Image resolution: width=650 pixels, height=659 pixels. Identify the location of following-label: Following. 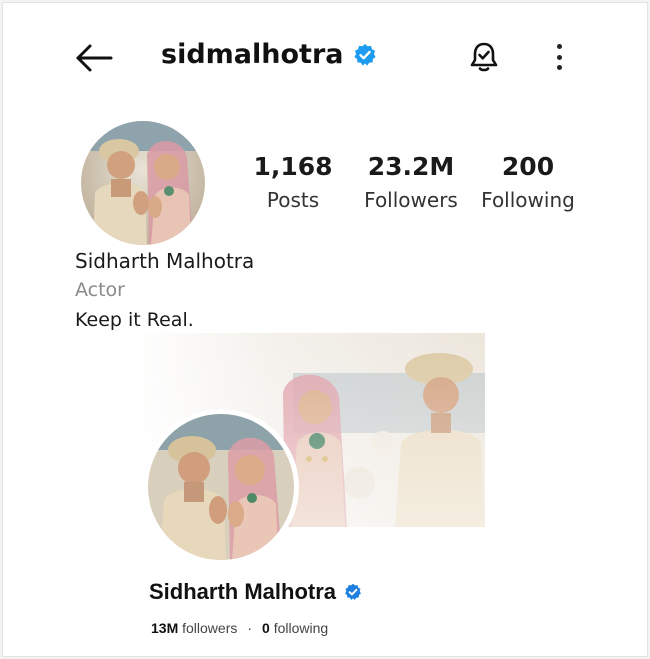
(528, 200).